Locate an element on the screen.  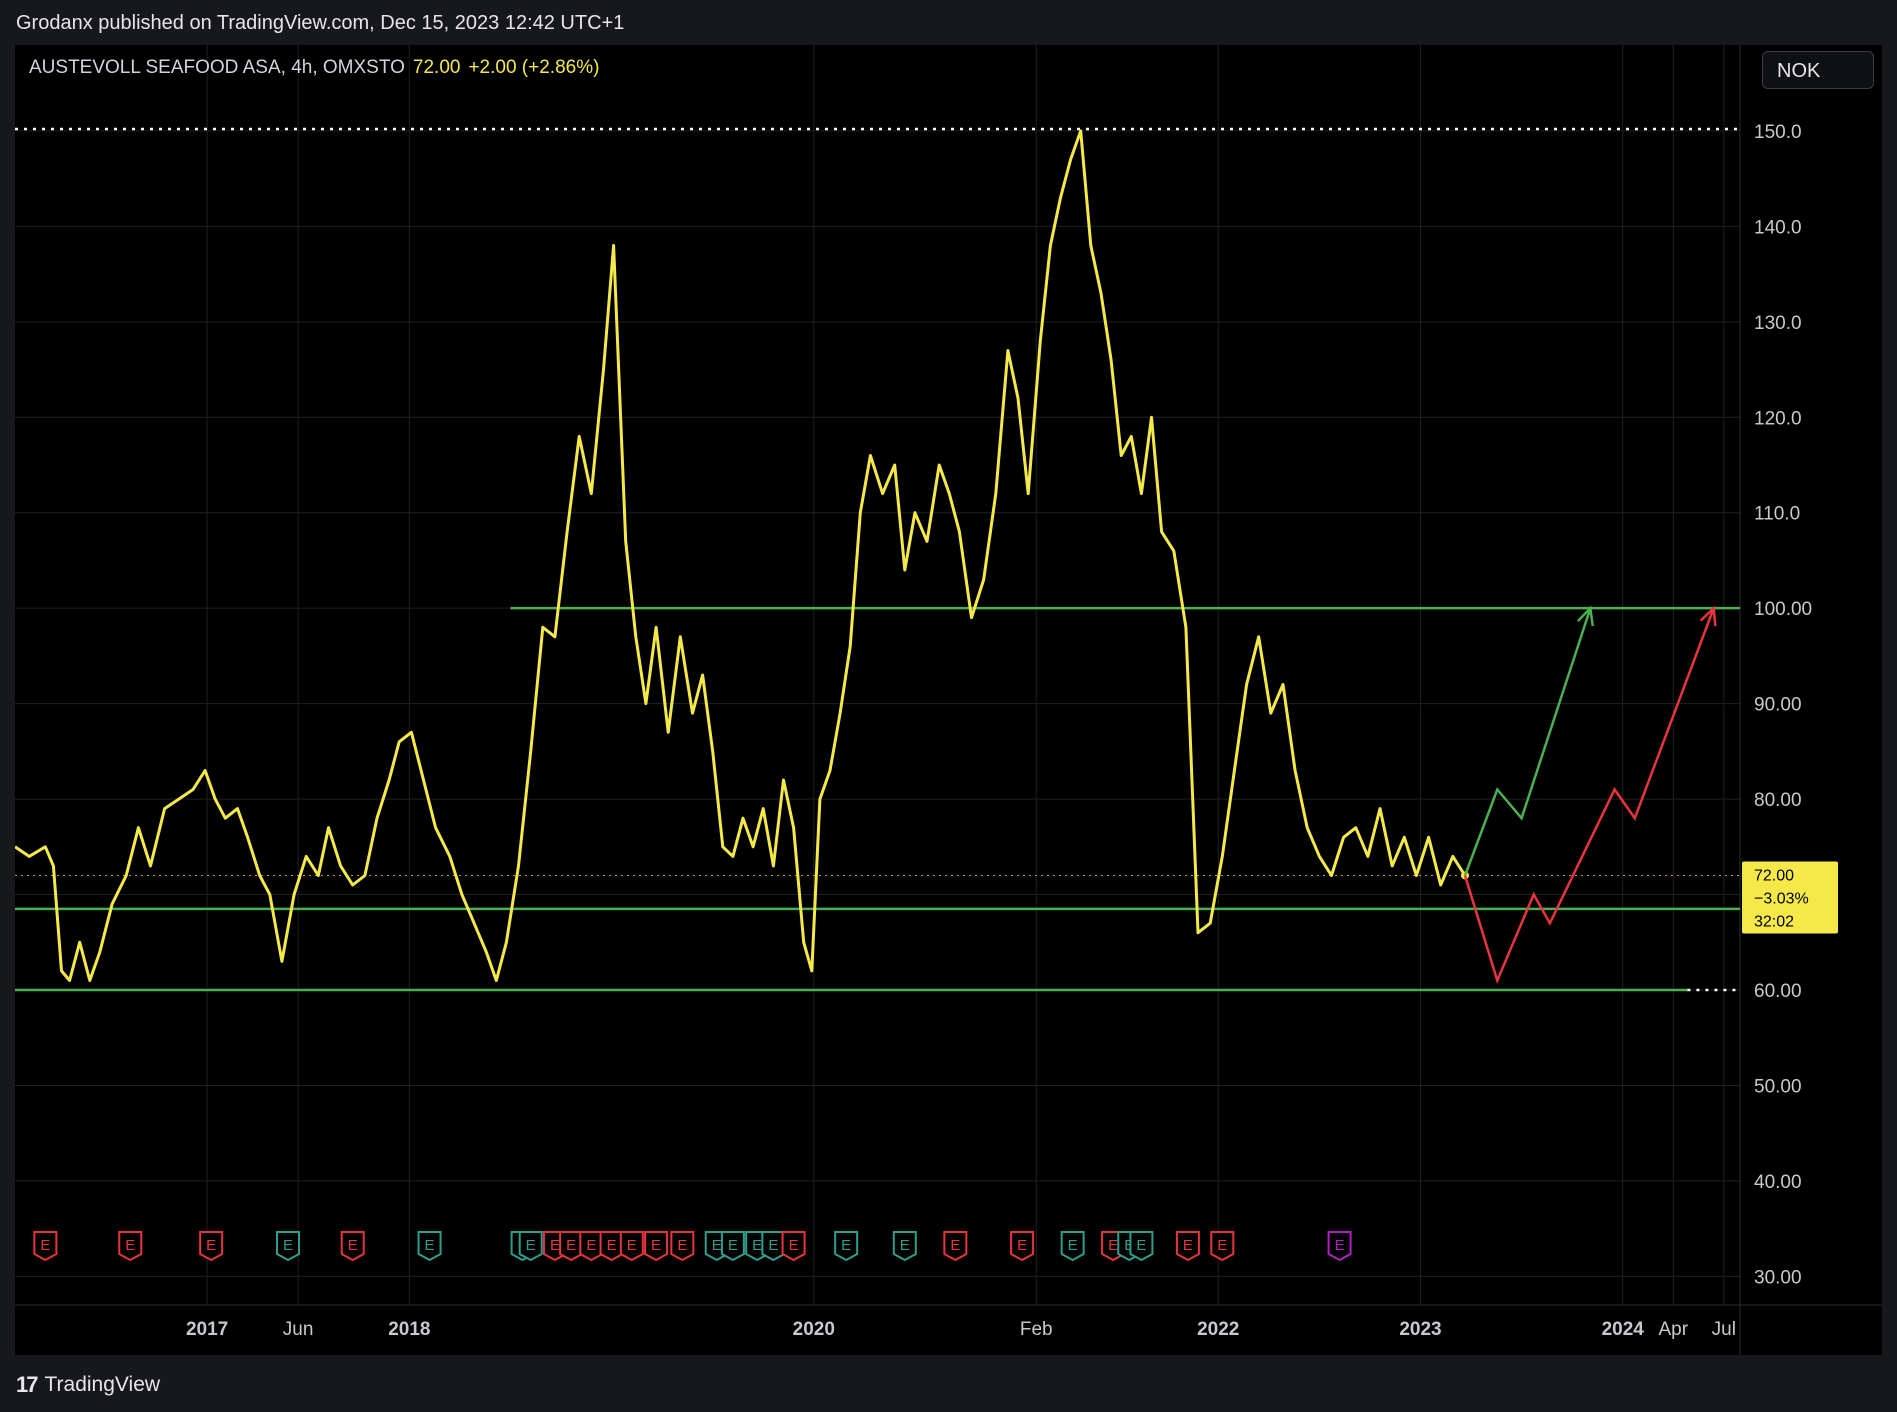
symbol-name: AUSTEVOLL SEAFOOD ASA, 4h, OMXSTO is located at coordinates (217, 67).